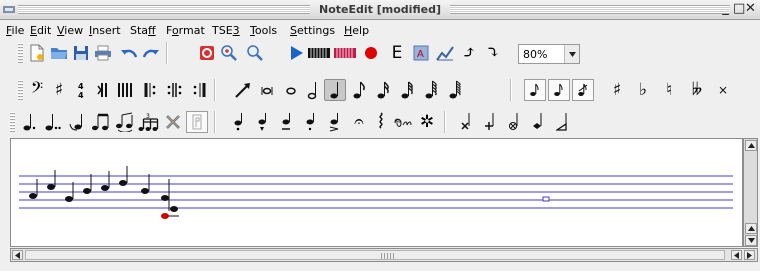 The image size is (760, 271). I want to click on menu-tse3: TSE3, so click(226, 30).